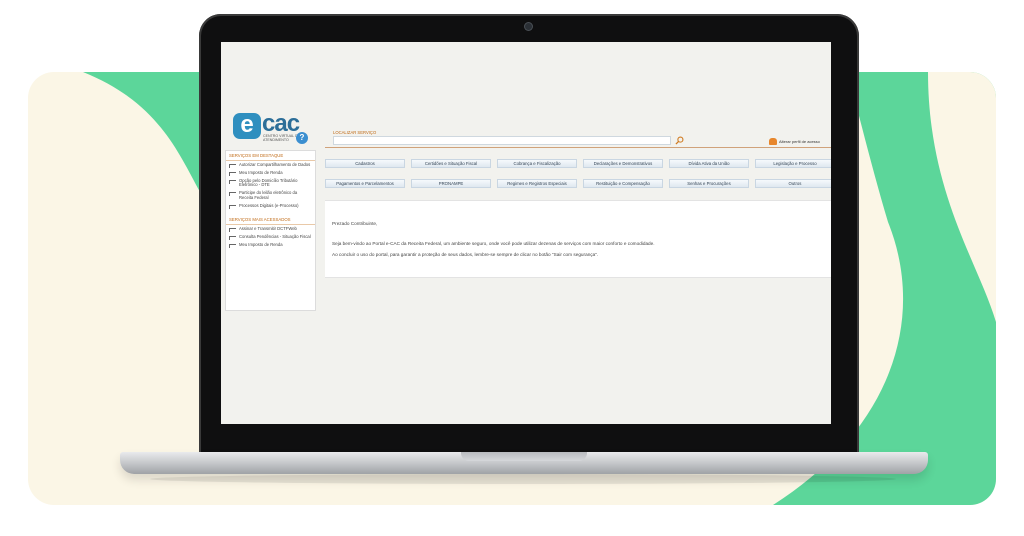  What do you see at coordinates (261, 172) in the screenshot?
I see `sidebar-highlight-item-label: Meu Imposto de Renda` at bounding box center [261, 172].